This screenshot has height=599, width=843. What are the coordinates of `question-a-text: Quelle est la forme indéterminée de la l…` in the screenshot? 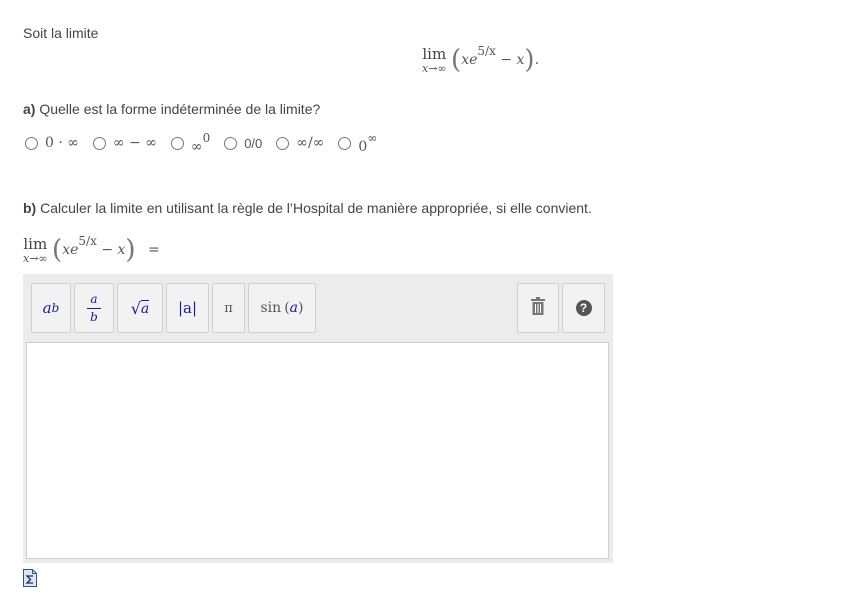 It's located at (180, 109).